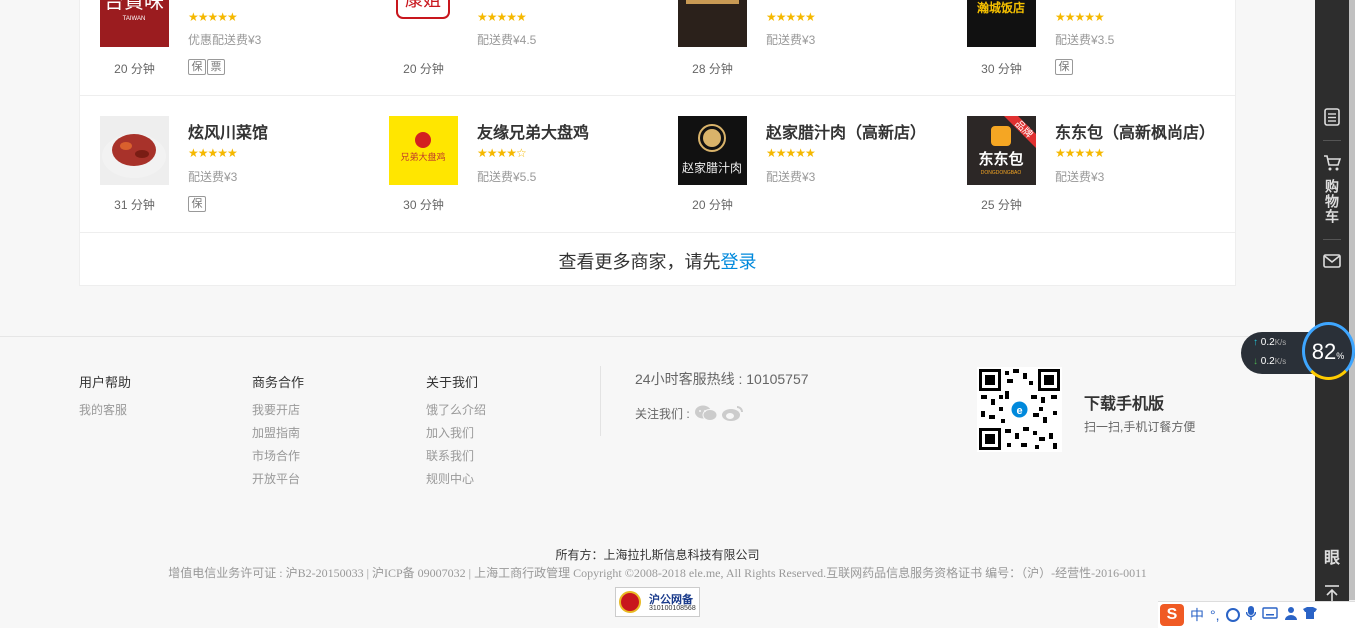 The height and width of the screenshot is (628, 1355). I want to click on shop-tag: 票, so click(216, 67).